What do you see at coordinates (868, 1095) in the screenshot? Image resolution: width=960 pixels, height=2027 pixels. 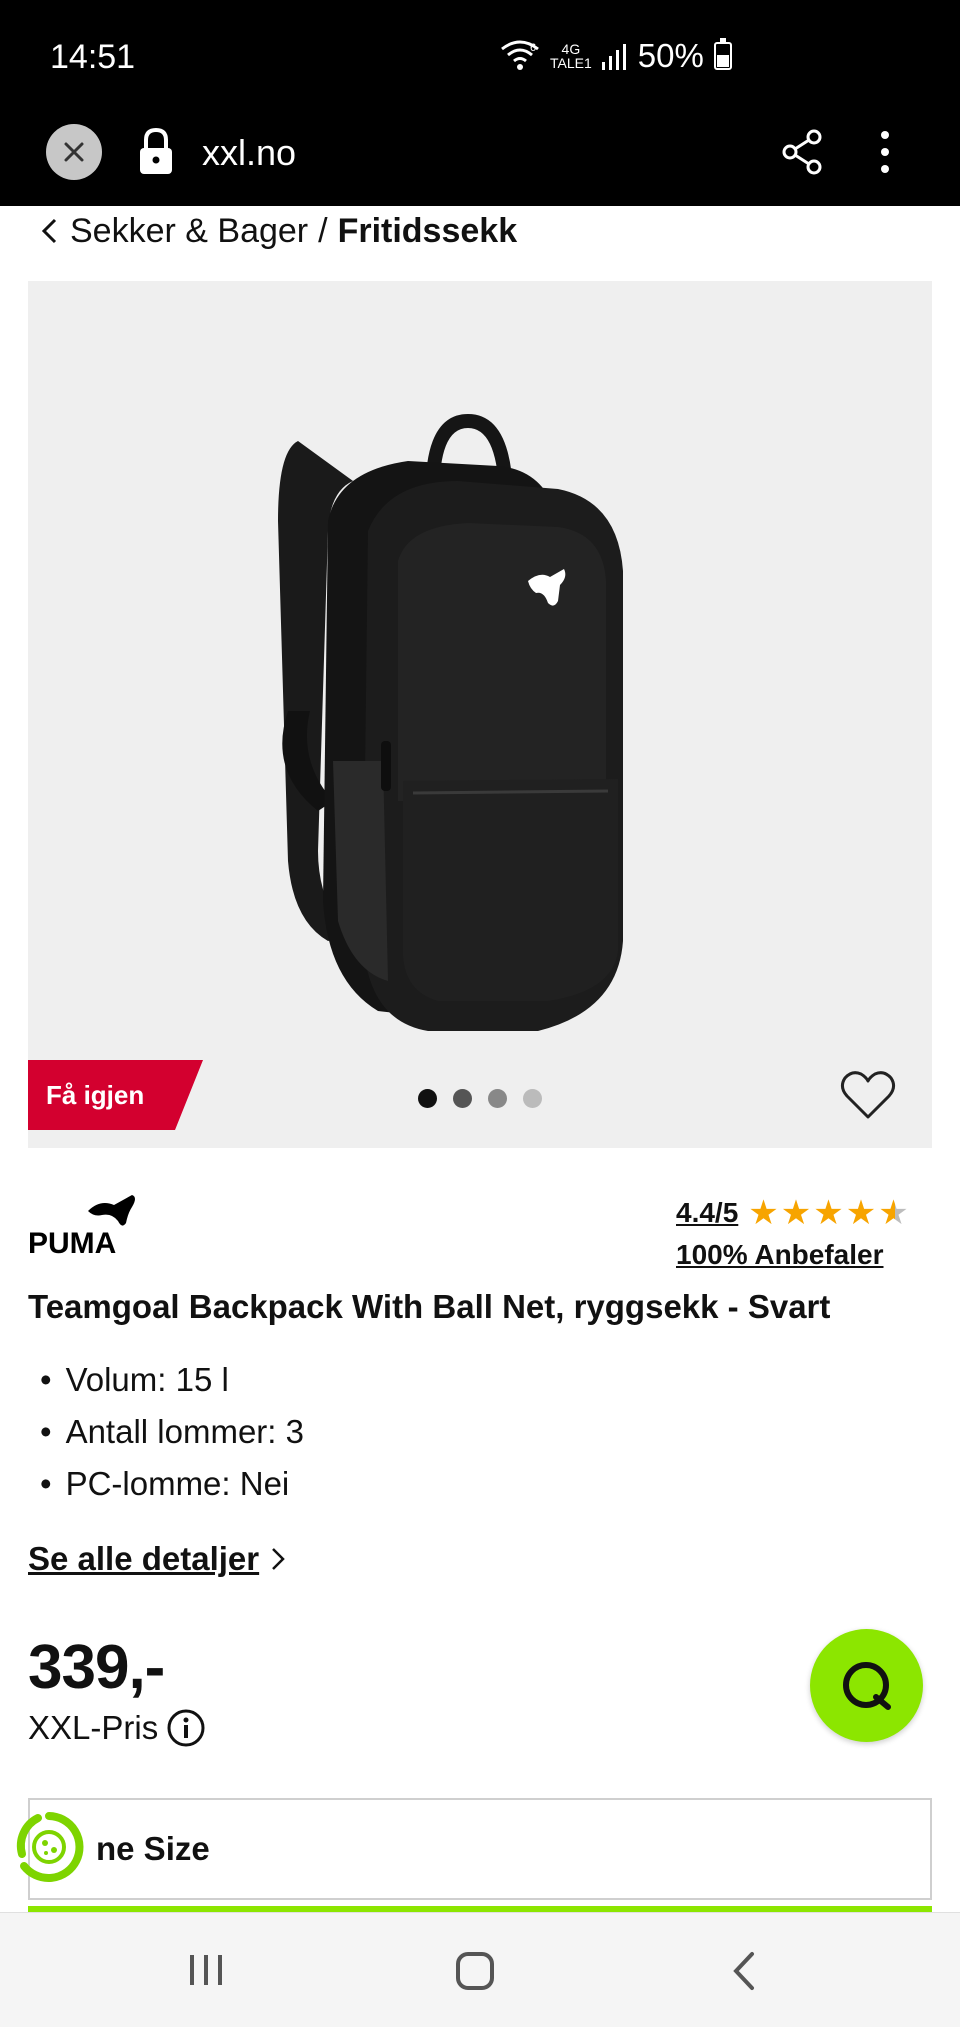 I see `heart-icon` at bounding box center [868, 1095].